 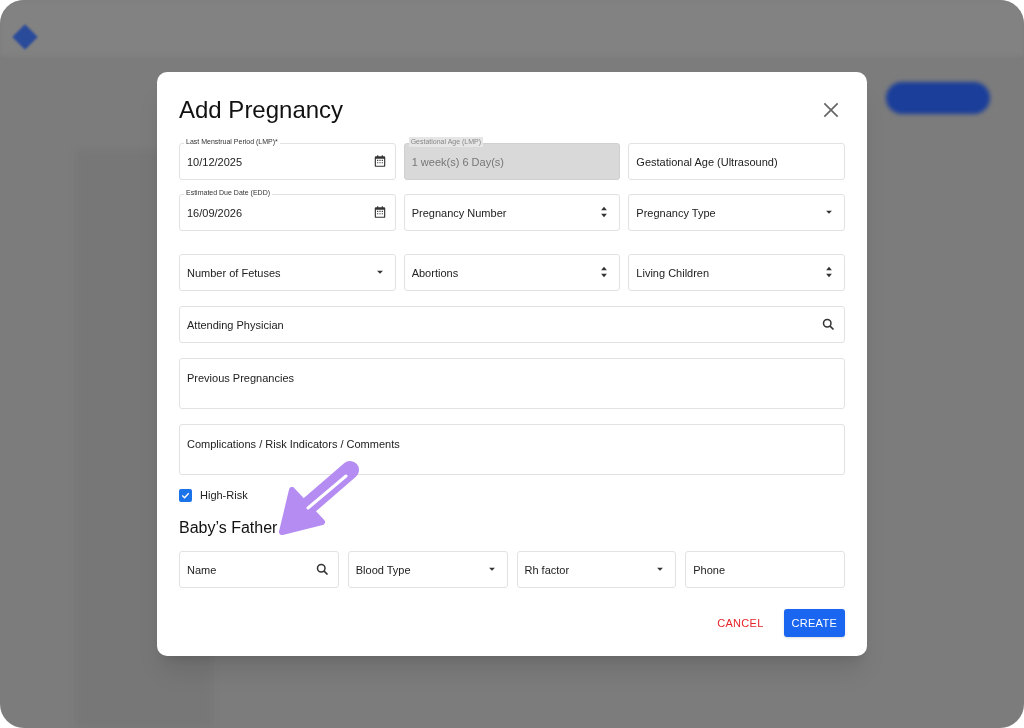 What do you see at coordinates (512, 212) in the screenshot?
I see `input-field: Pregnancy Number` at bounding box center [512, 212].